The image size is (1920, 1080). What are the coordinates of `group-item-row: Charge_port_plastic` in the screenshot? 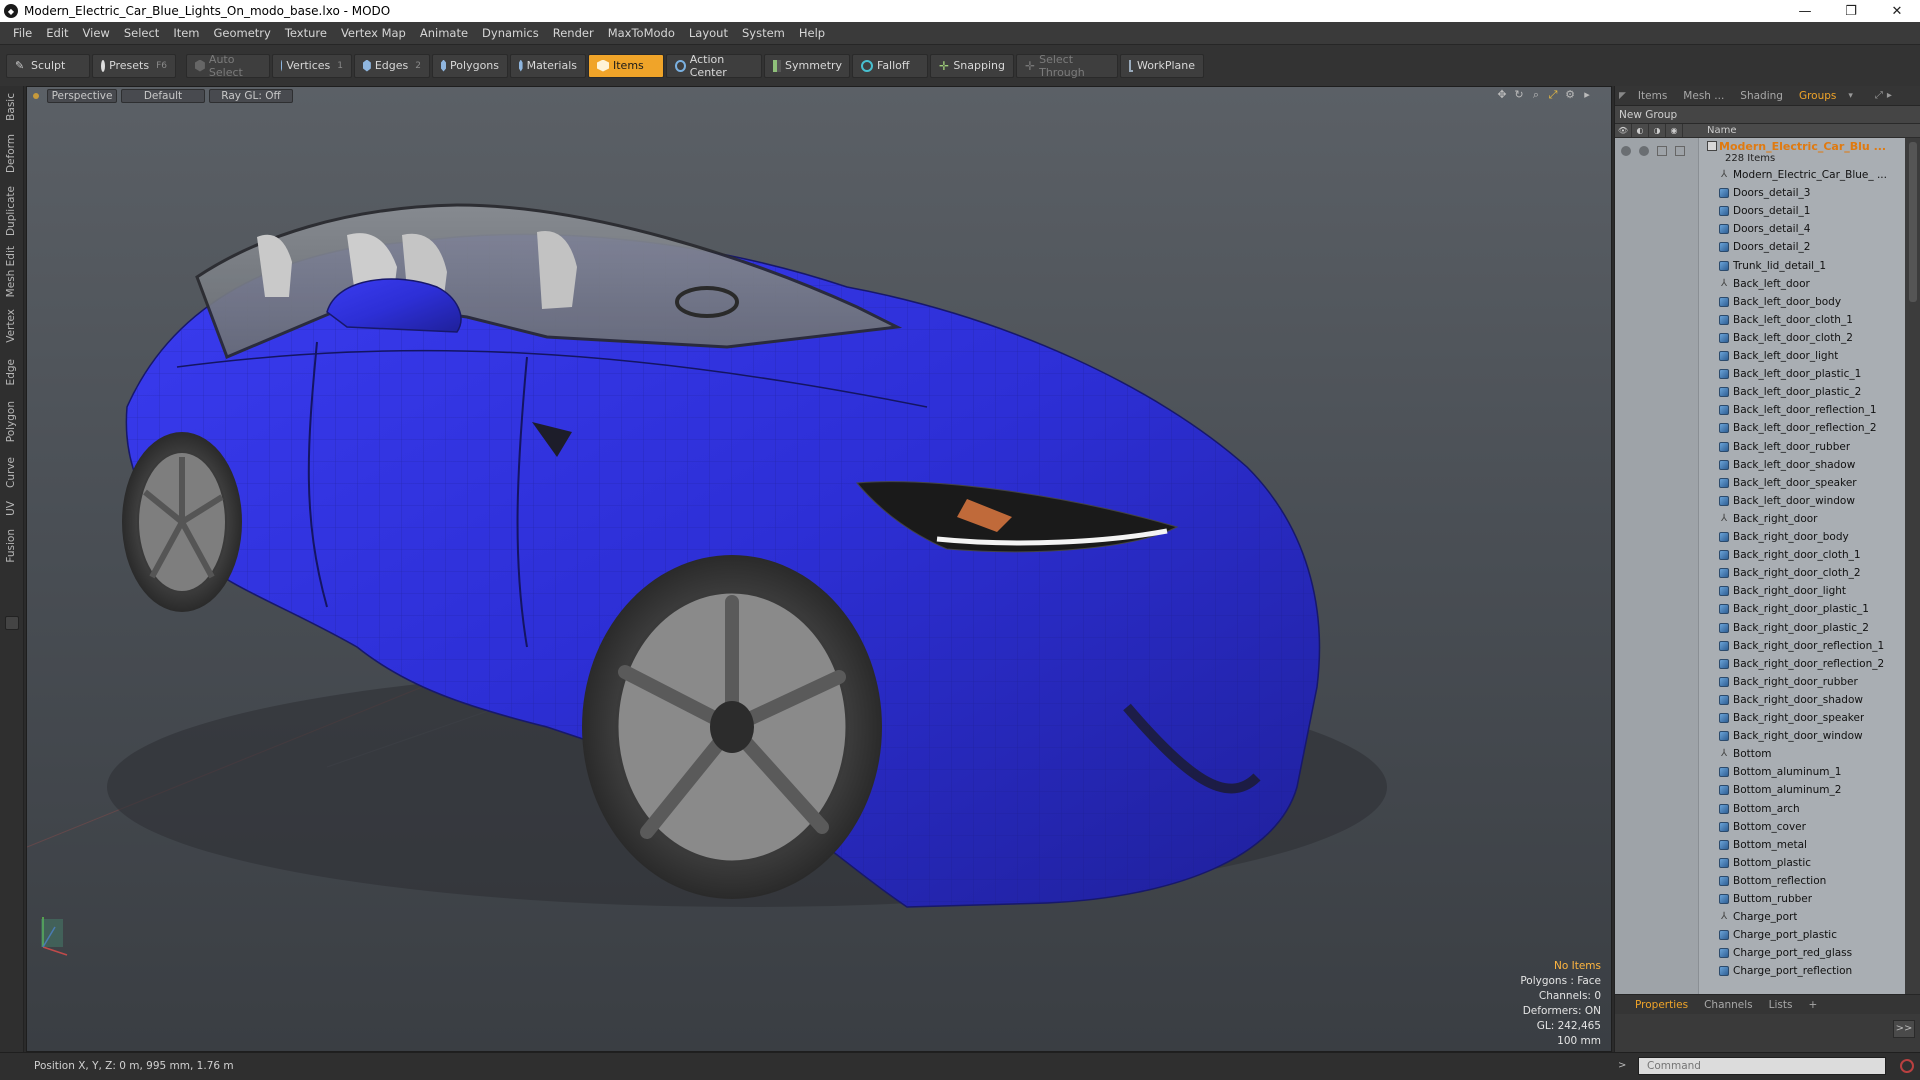 It's located at (1802, 935).